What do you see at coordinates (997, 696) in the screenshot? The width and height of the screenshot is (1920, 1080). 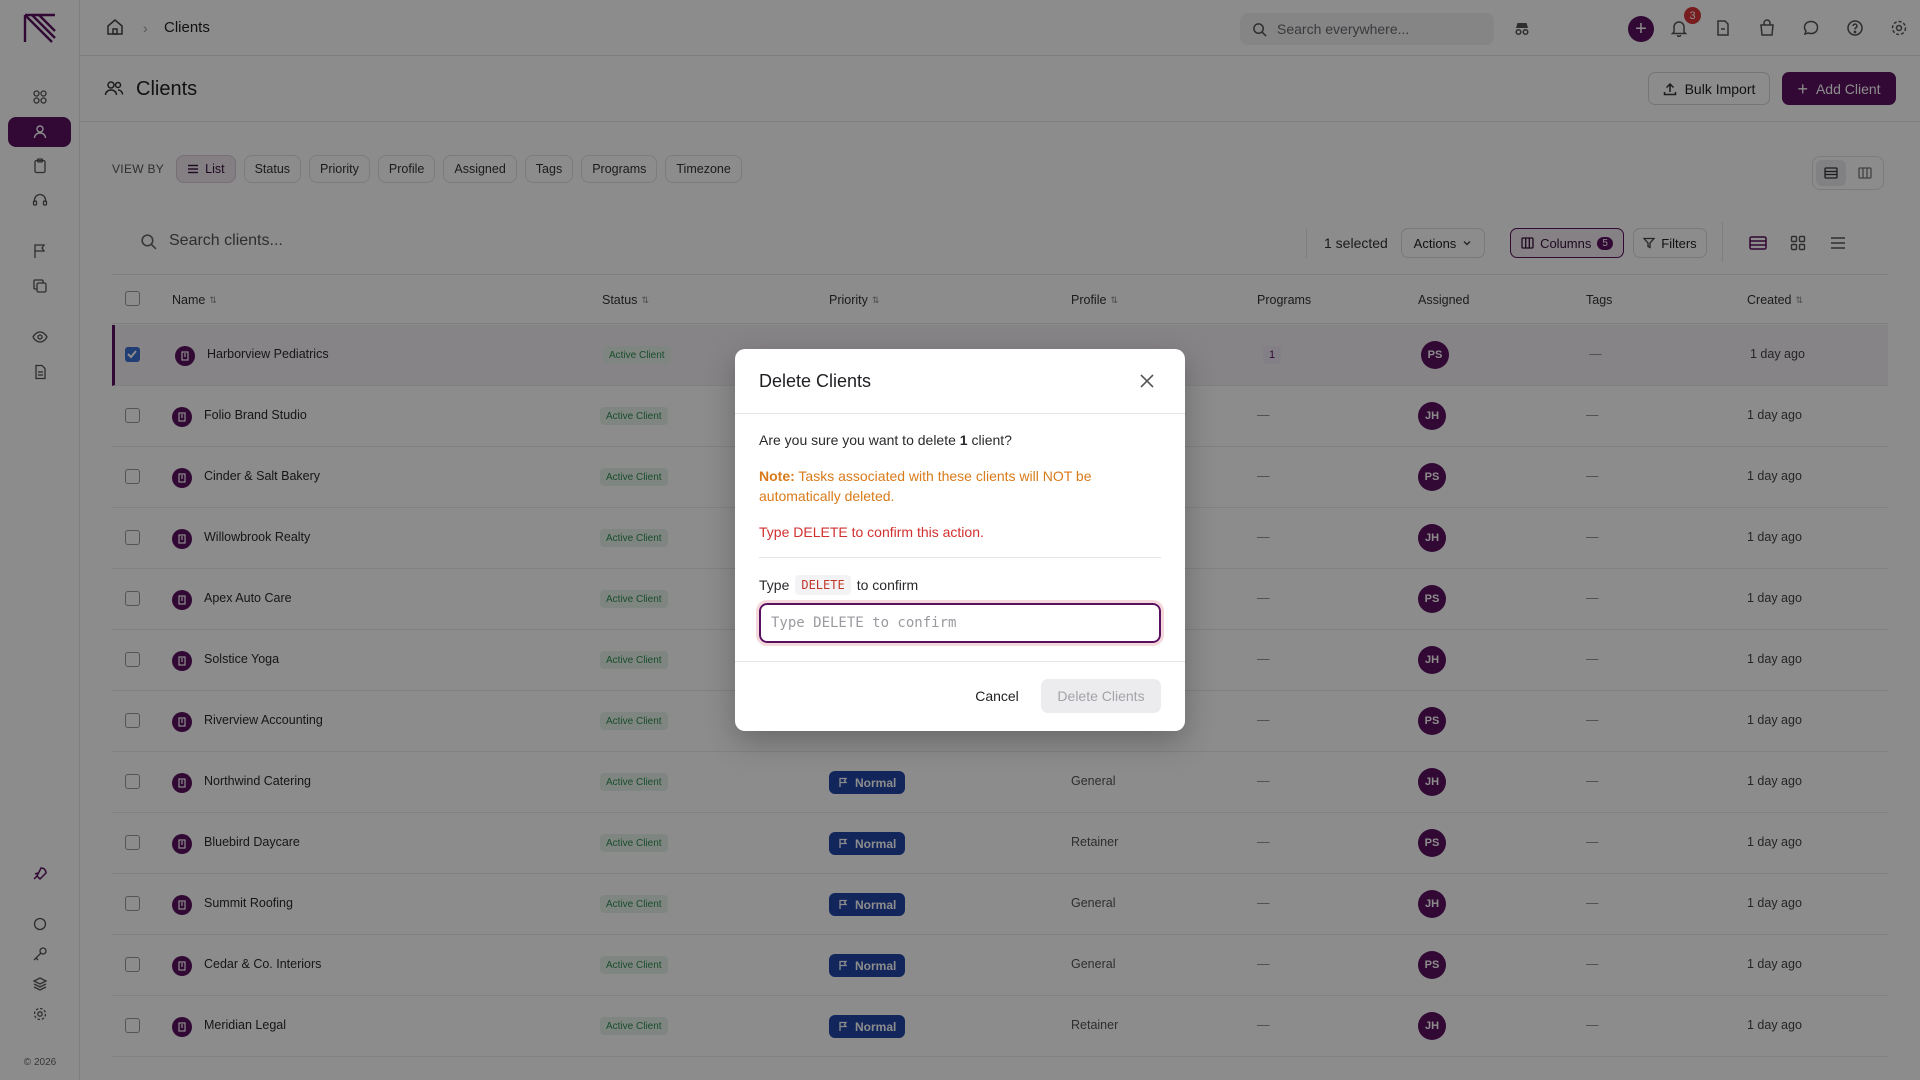 I see `cancel-button: Cancel` at bounding box center [997, 696].